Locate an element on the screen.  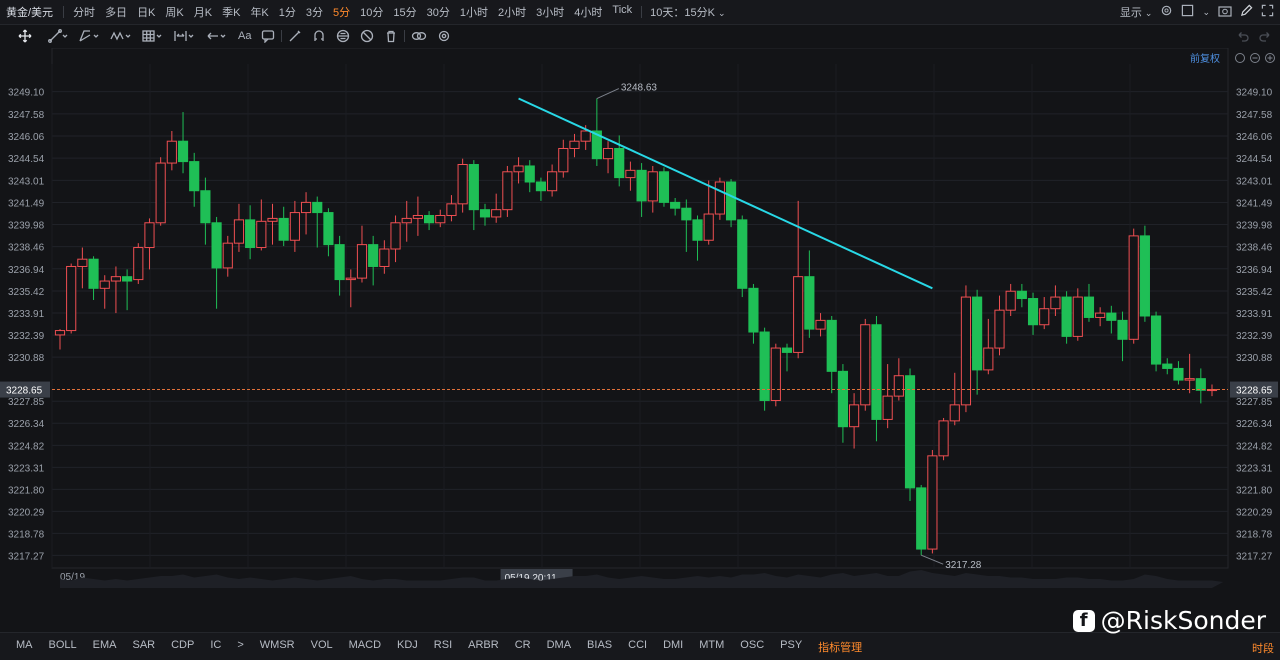
period-15: 3小时 is located at coordinates (550, 12).